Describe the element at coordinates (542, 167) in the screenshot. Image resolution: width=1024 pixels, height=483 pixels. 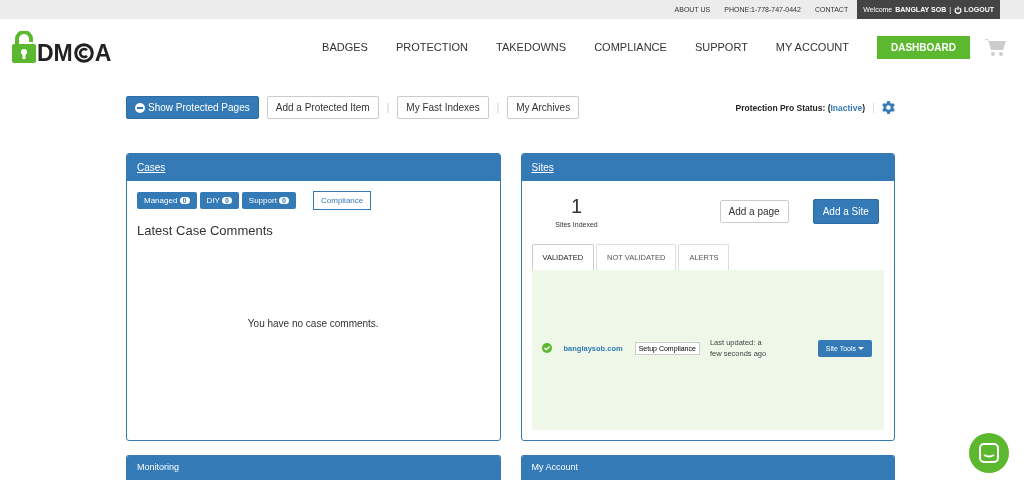
I see `panel-title: Sites` at that location.